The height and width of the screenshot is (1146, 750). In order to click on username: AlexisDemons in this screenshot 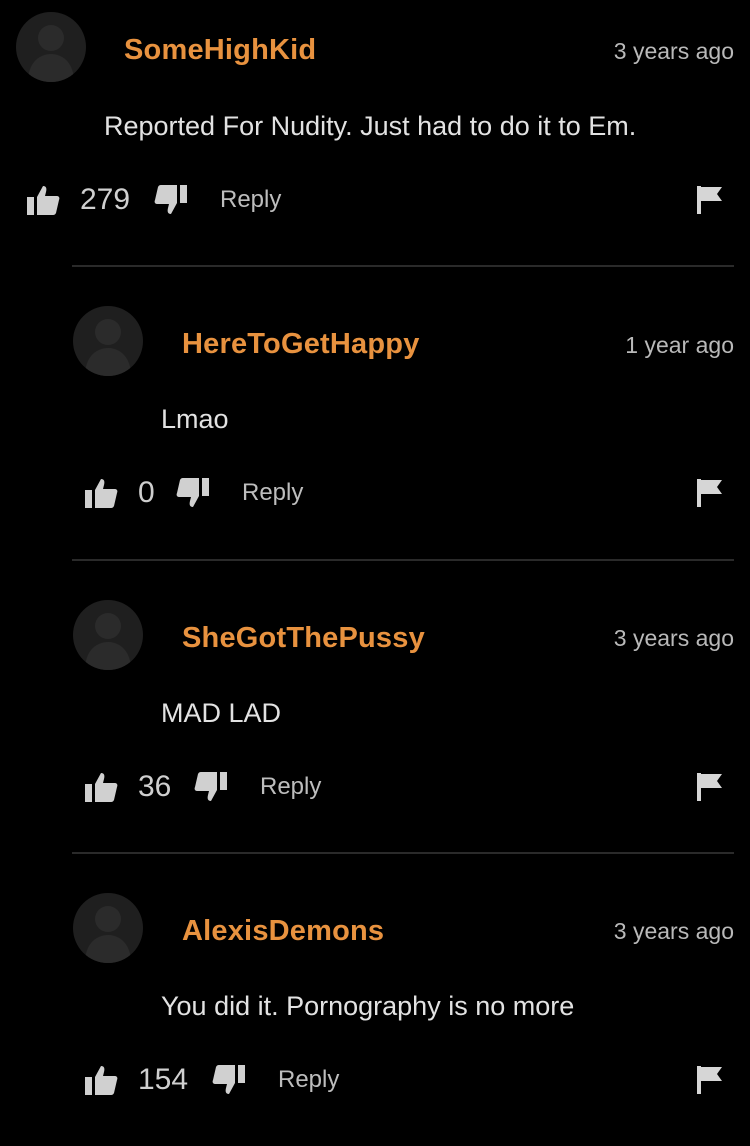, I will do `click(283, 931)`.